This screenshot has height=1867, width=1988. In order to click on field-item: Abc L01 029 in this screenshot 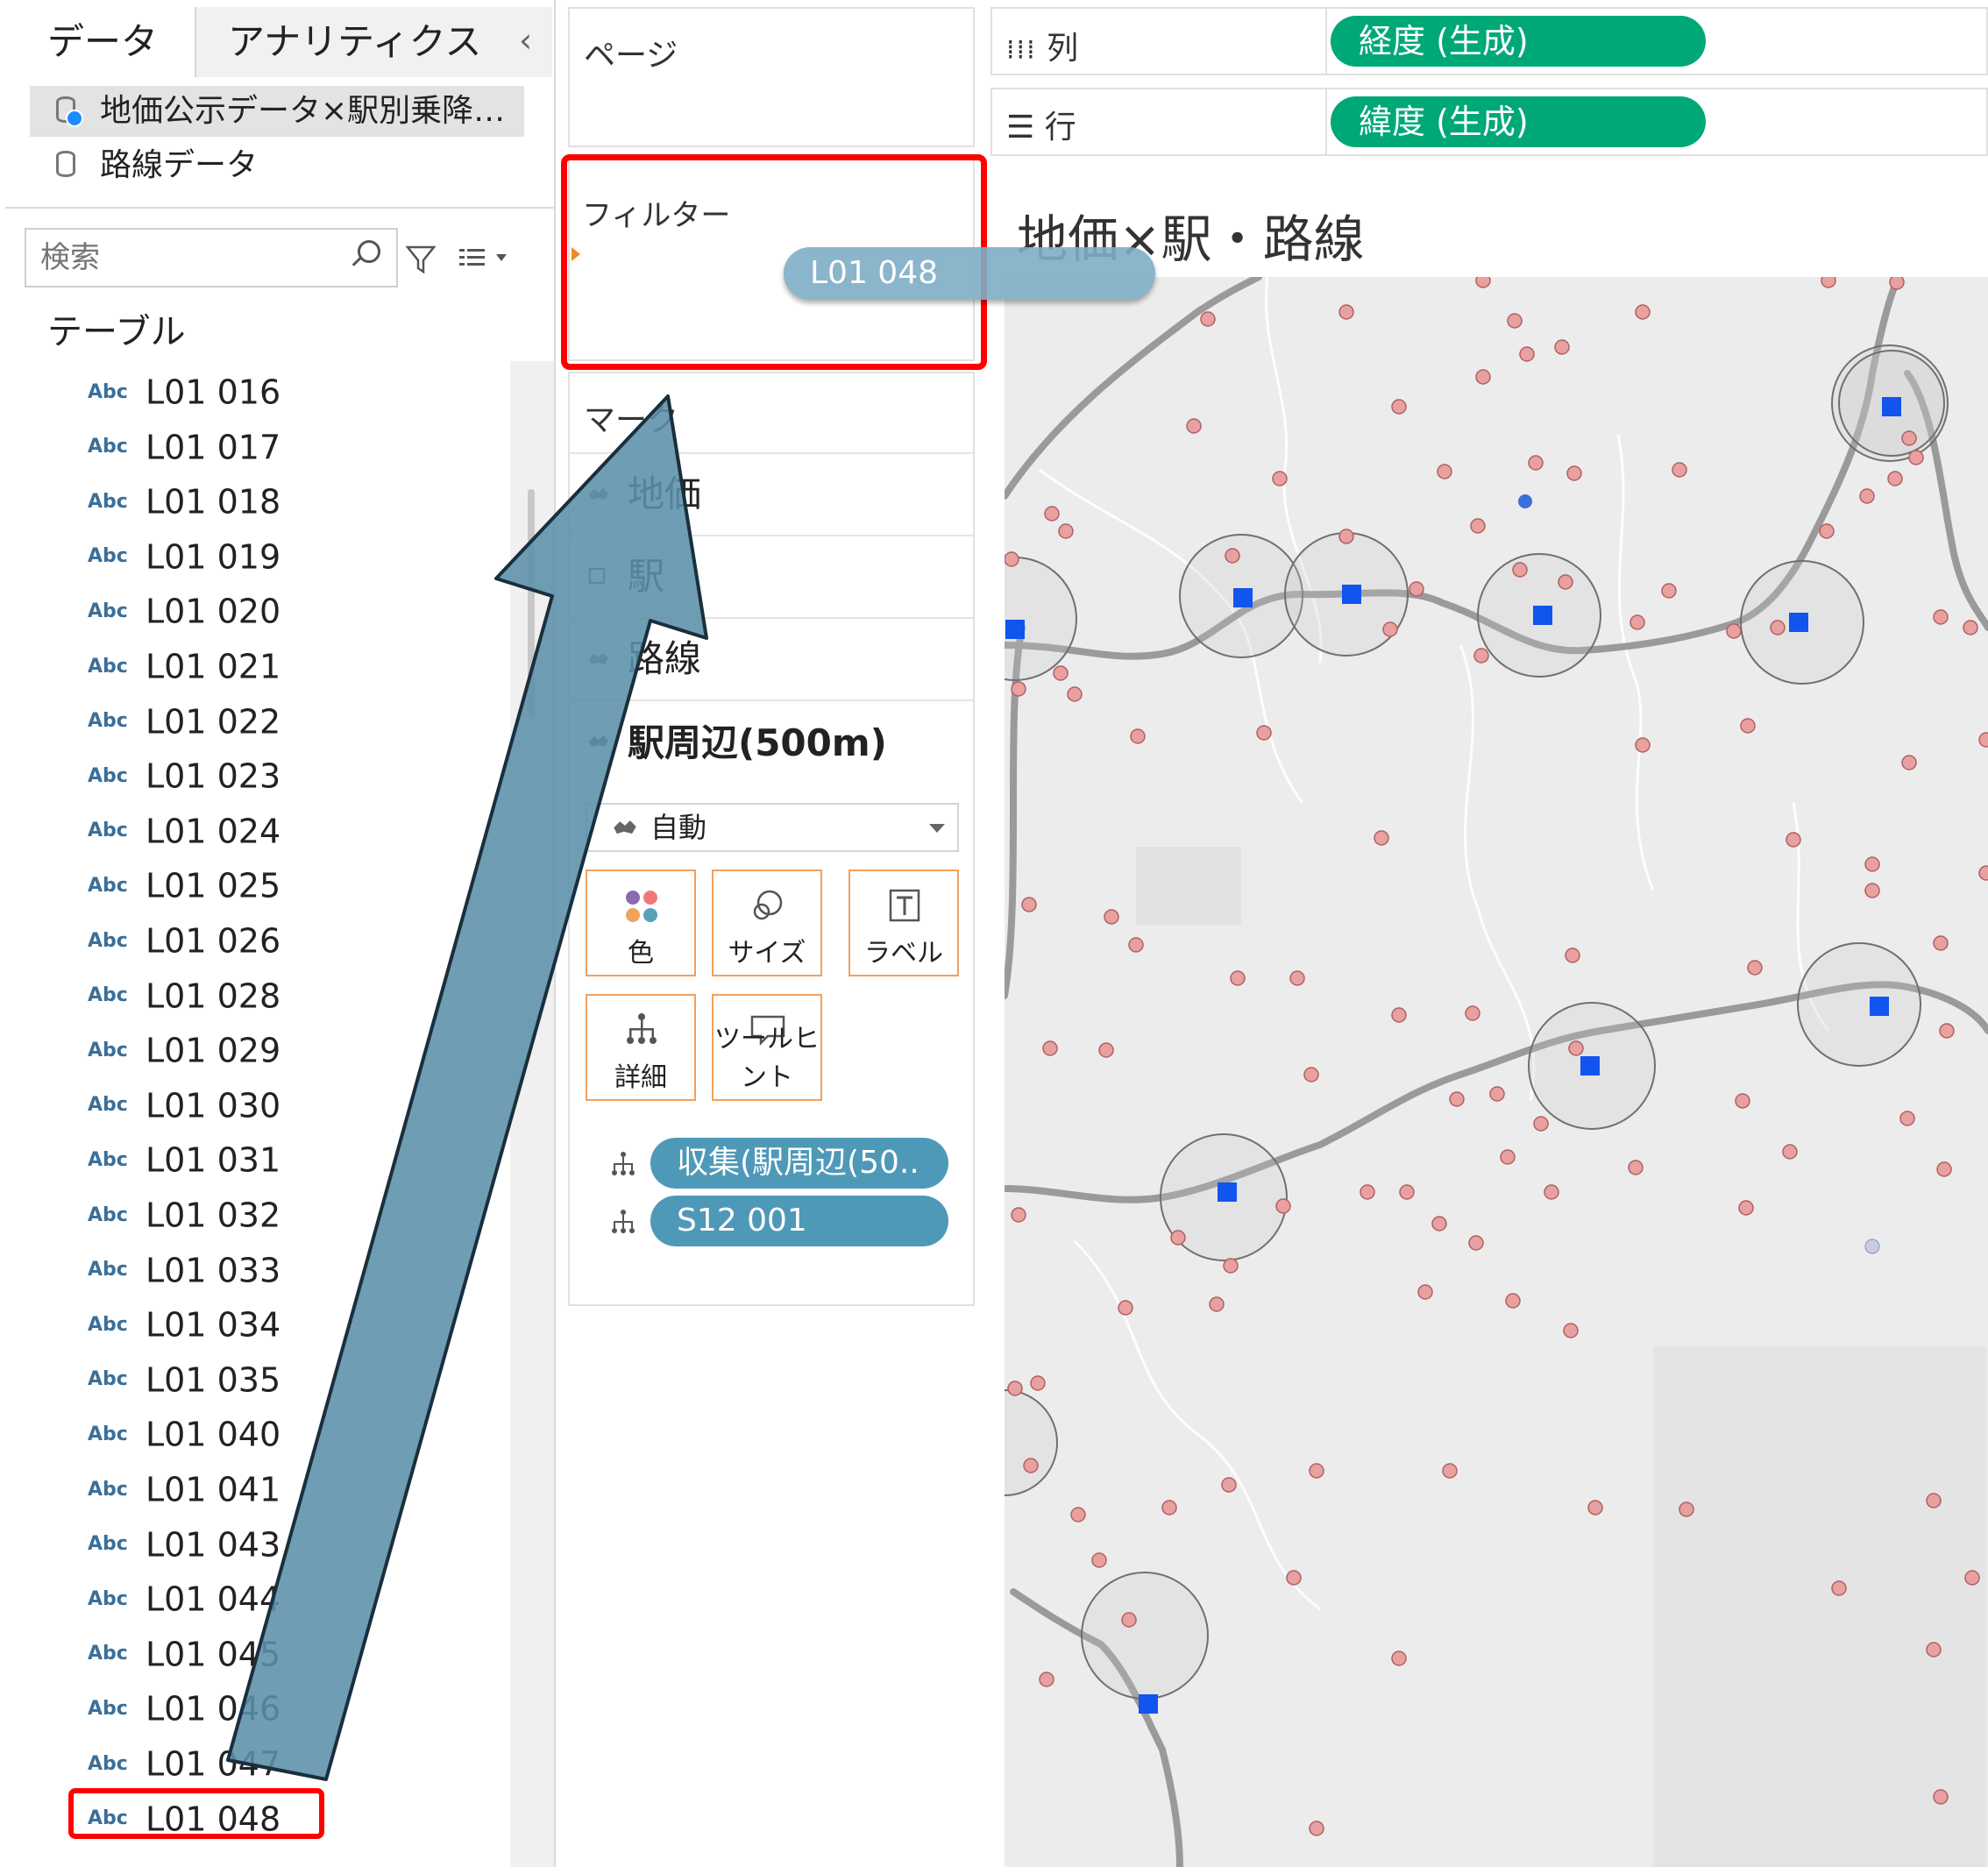, I will do `click(184, 1048)`.